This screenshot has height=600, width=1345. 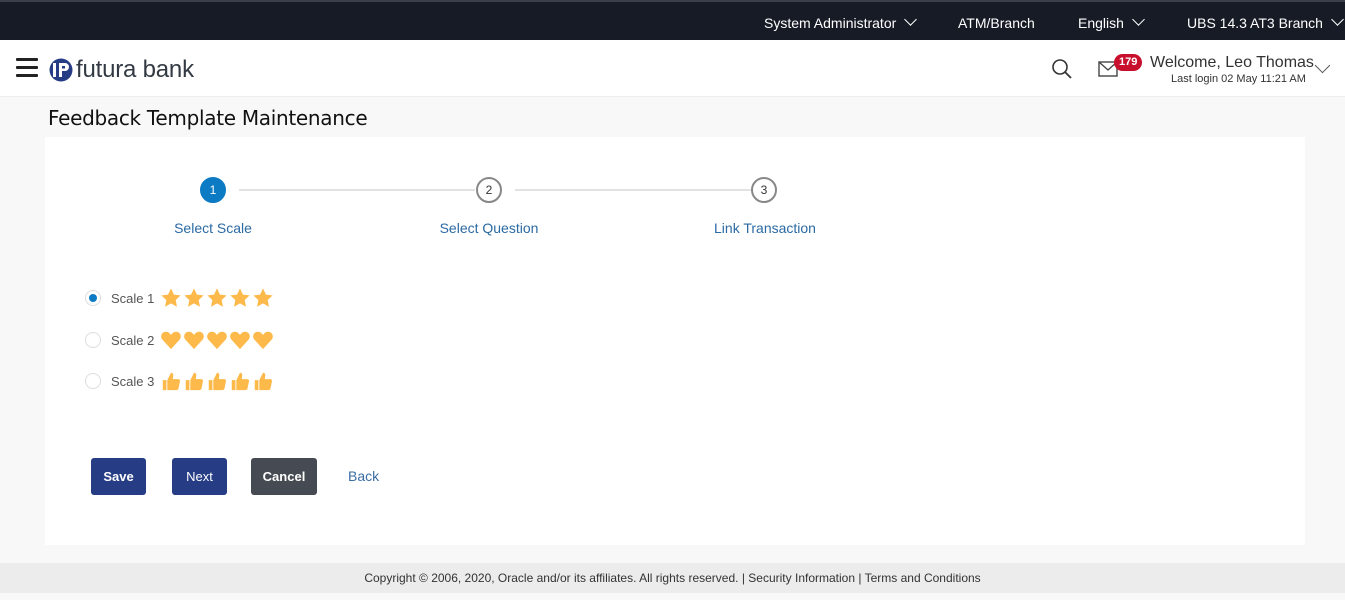 I want to click on welcome-text: Welcome, Leo Thomas, so click(x=1232, y=62).